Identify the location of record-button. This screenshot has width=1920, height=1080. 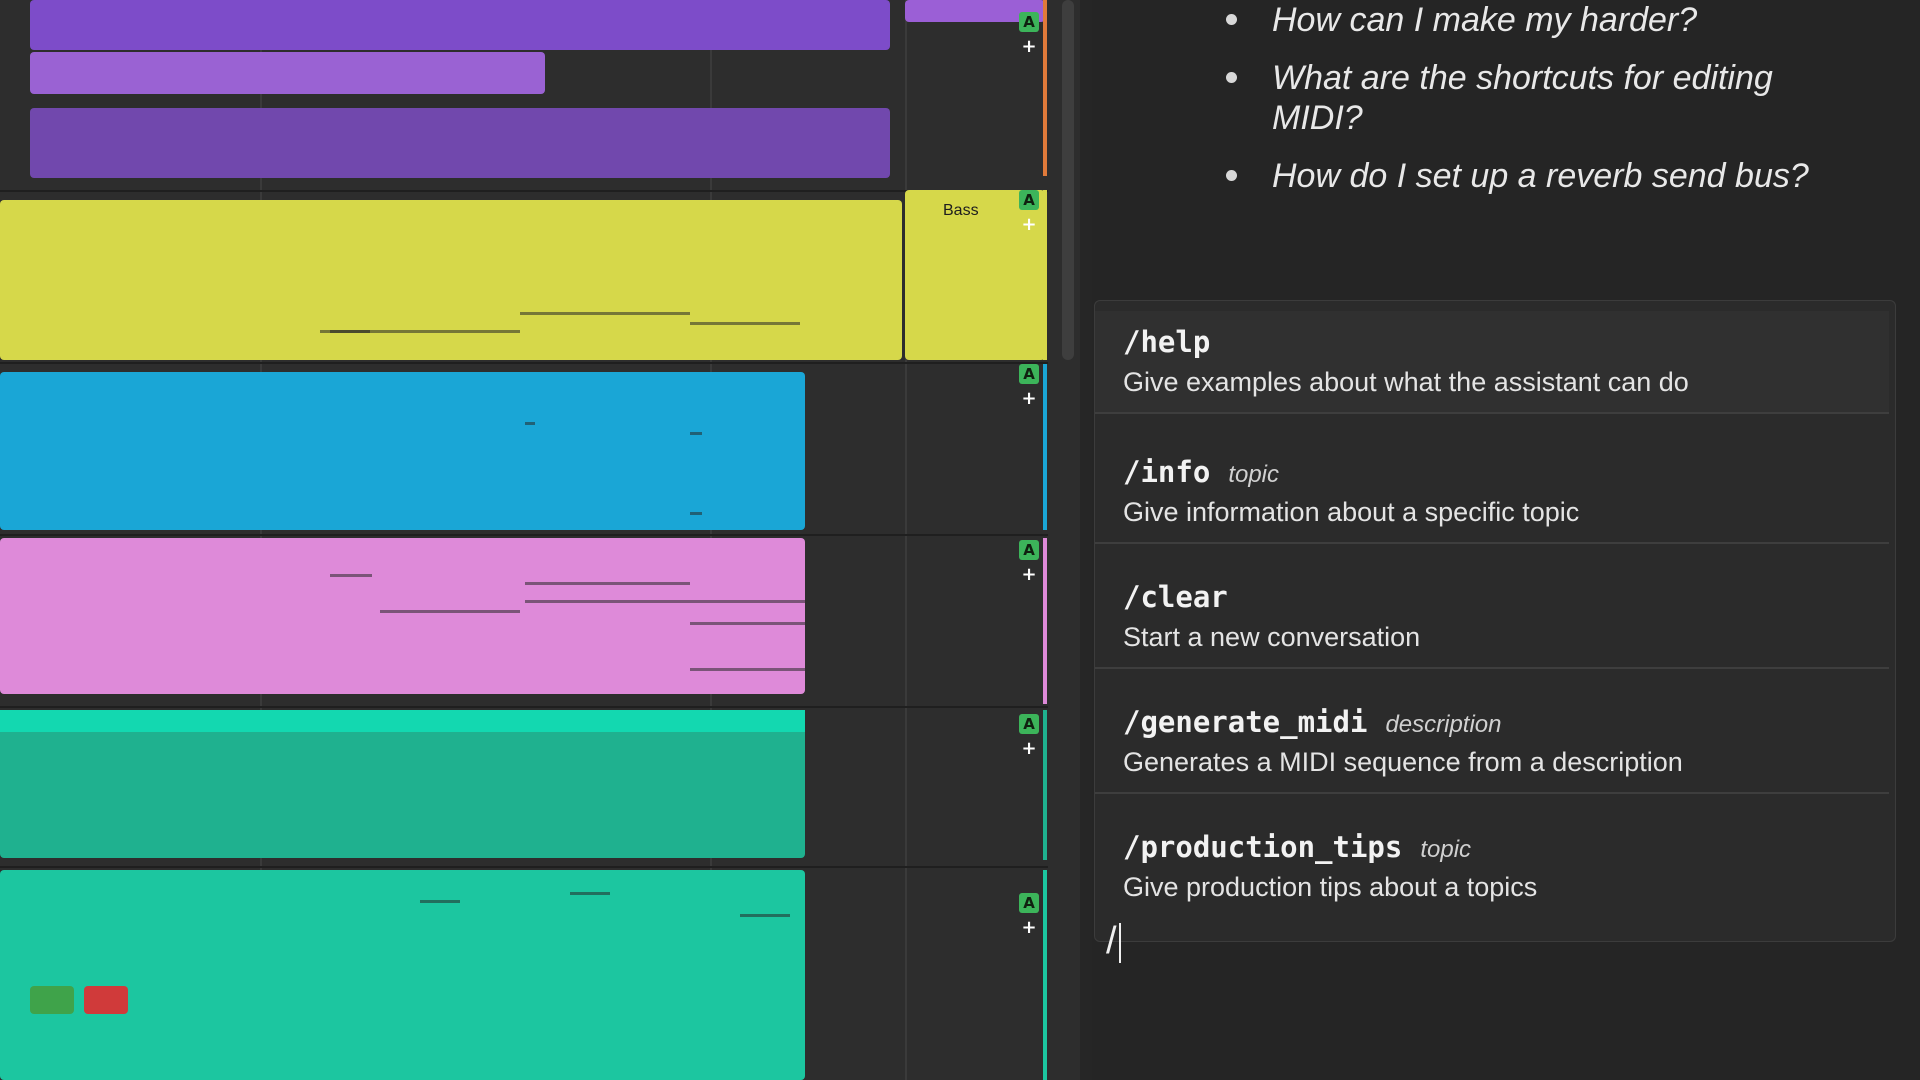
(106, 1000).